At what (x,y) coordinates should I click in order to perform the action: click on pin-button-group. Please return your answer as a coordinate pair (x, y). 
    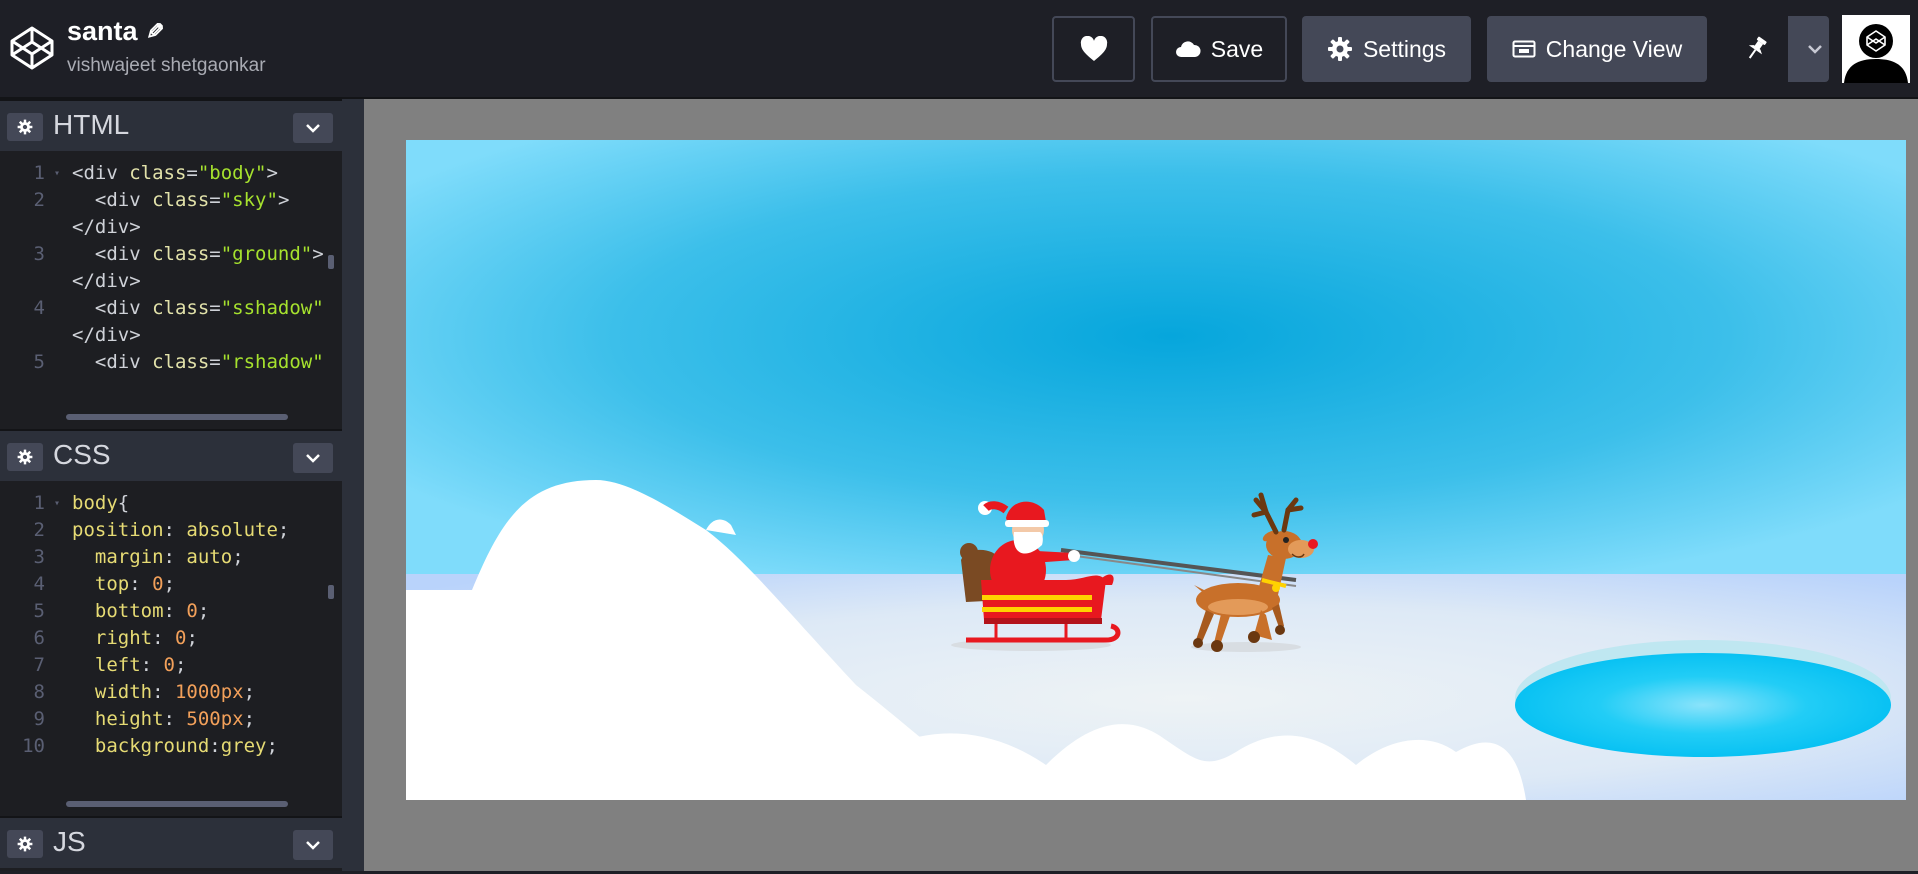
    Looking at the image, I should click on (1776, 49).